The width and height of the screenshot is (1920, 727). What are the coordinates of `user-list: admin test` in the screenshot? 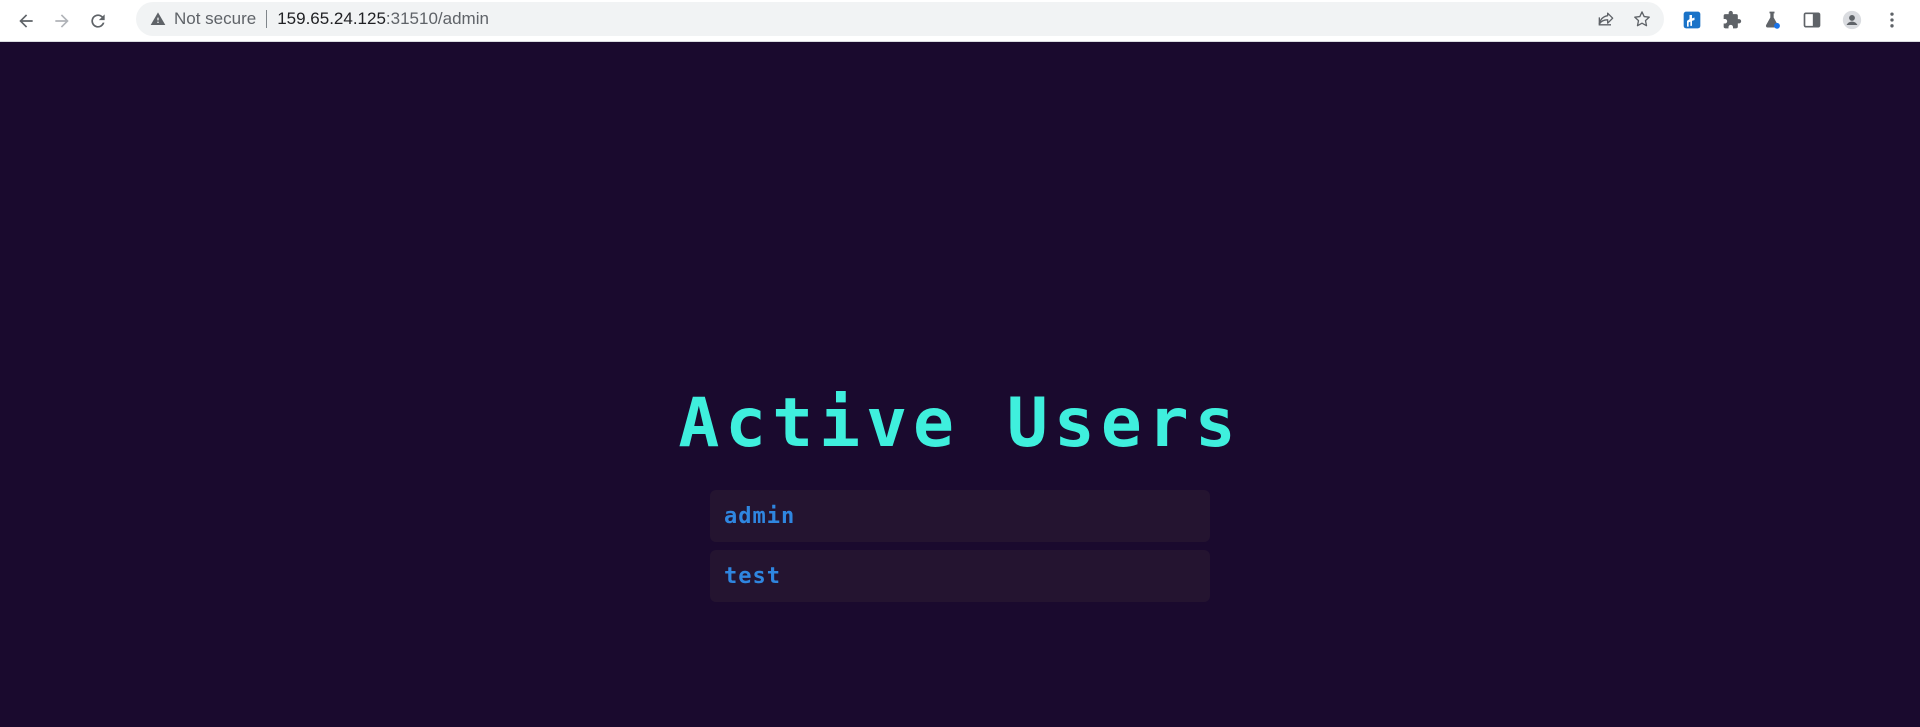 It's located at (960, 550).